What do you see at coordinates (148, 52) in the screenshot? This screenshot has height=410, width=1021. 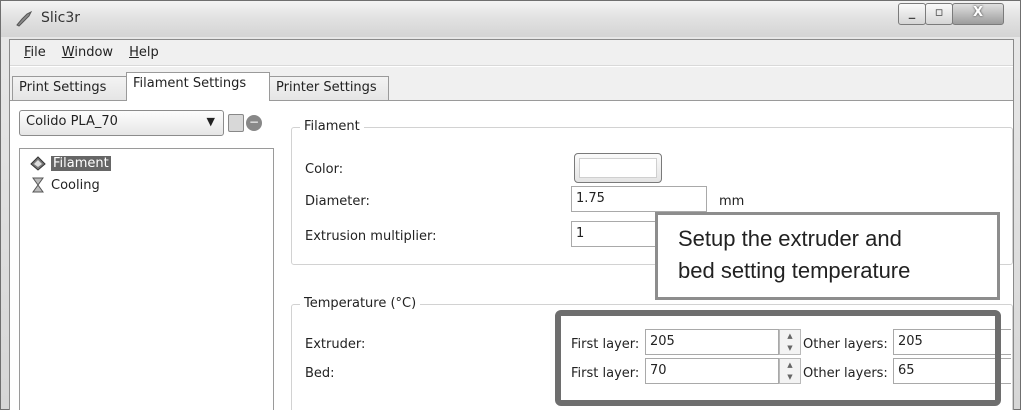 I see `menu-help-label: elp` at bounding box center [148, 52].